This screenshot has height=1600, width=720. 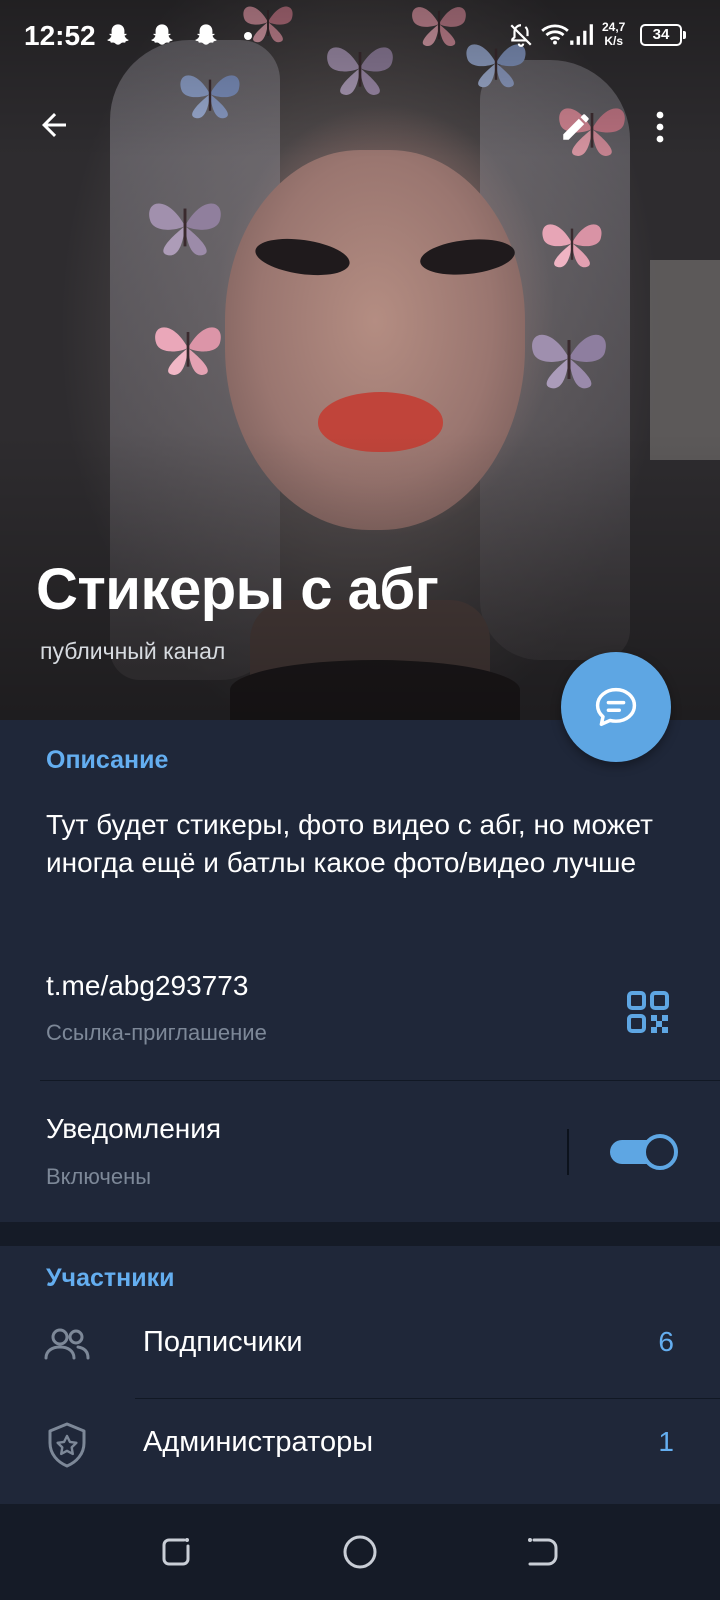 I want to click on more-vertical-icon, so click(x=660, y=127).